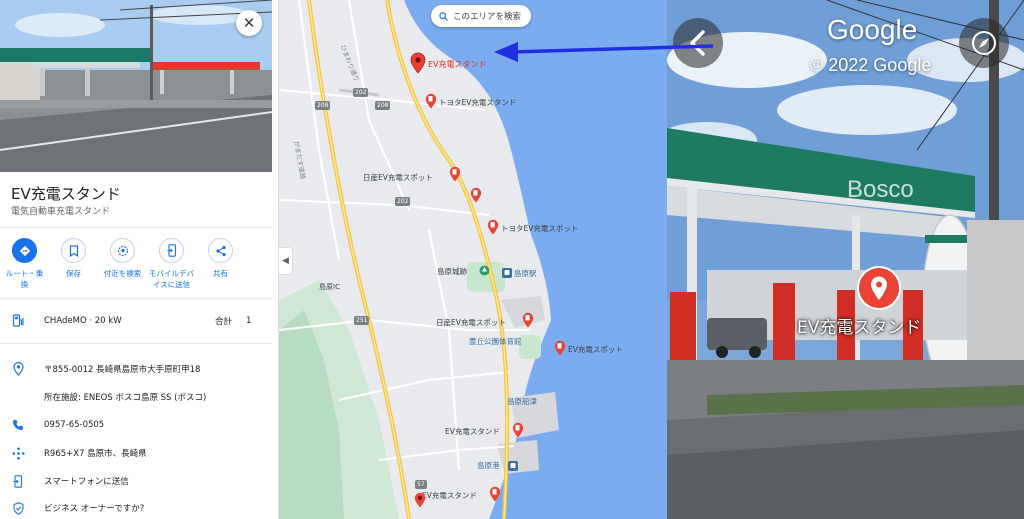 The width and height of the screenshot is (1024, 519). Describe the element at coordinates (421, 484) in the screenshot. I see `route-shield: 57` at that location.